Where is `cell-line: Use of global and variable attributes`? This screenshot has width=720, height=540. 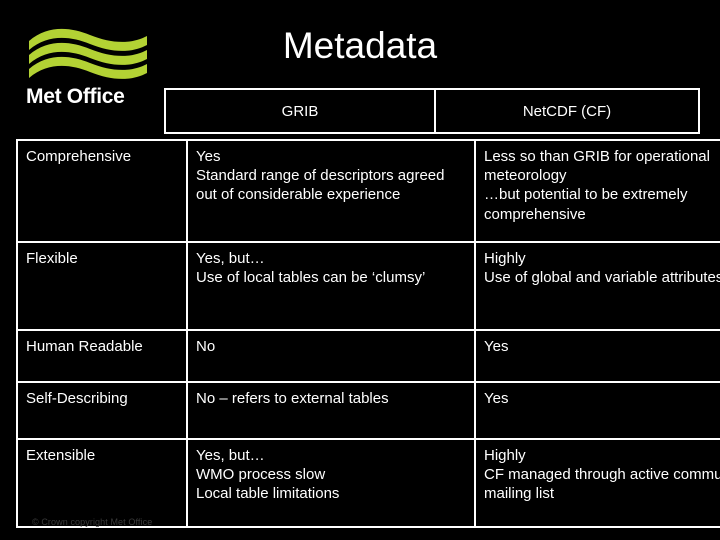
cell-line: Use of global and variable attributes is located at coordinates (602, 277).